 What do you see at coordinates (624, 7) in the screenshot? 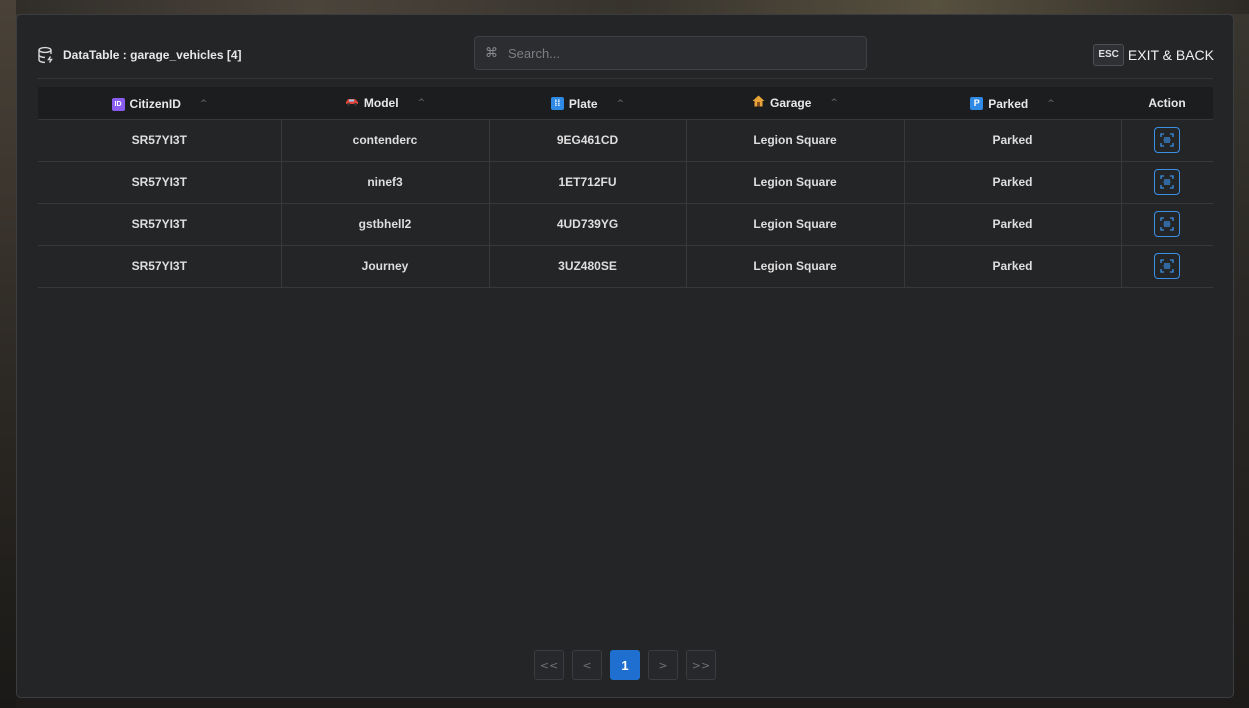
I see `game-background-top` at bounding box center [624, 7].